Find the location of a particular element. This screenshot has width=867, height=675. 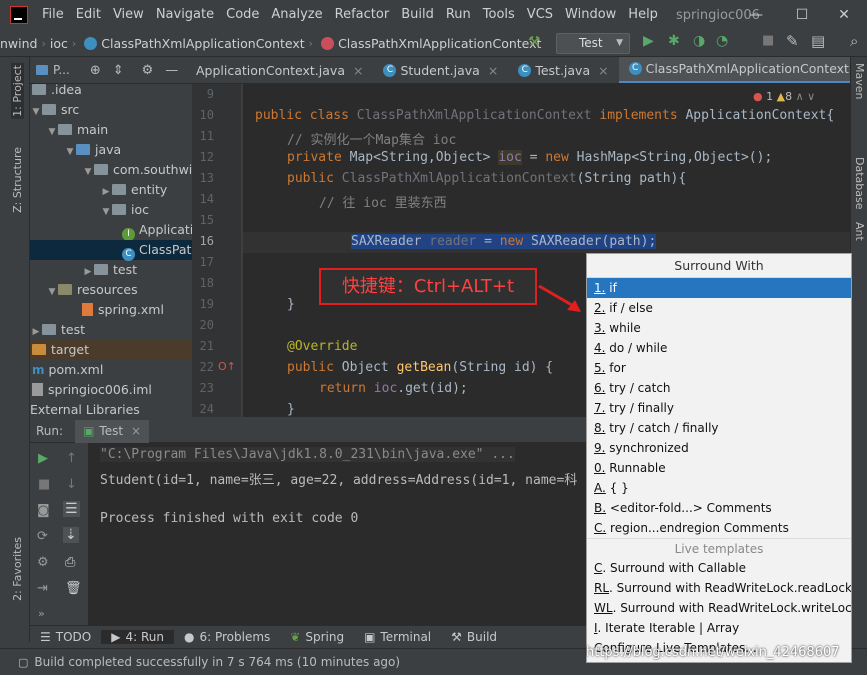

menu-vcs: VCS is located at coordinates (540, 15).